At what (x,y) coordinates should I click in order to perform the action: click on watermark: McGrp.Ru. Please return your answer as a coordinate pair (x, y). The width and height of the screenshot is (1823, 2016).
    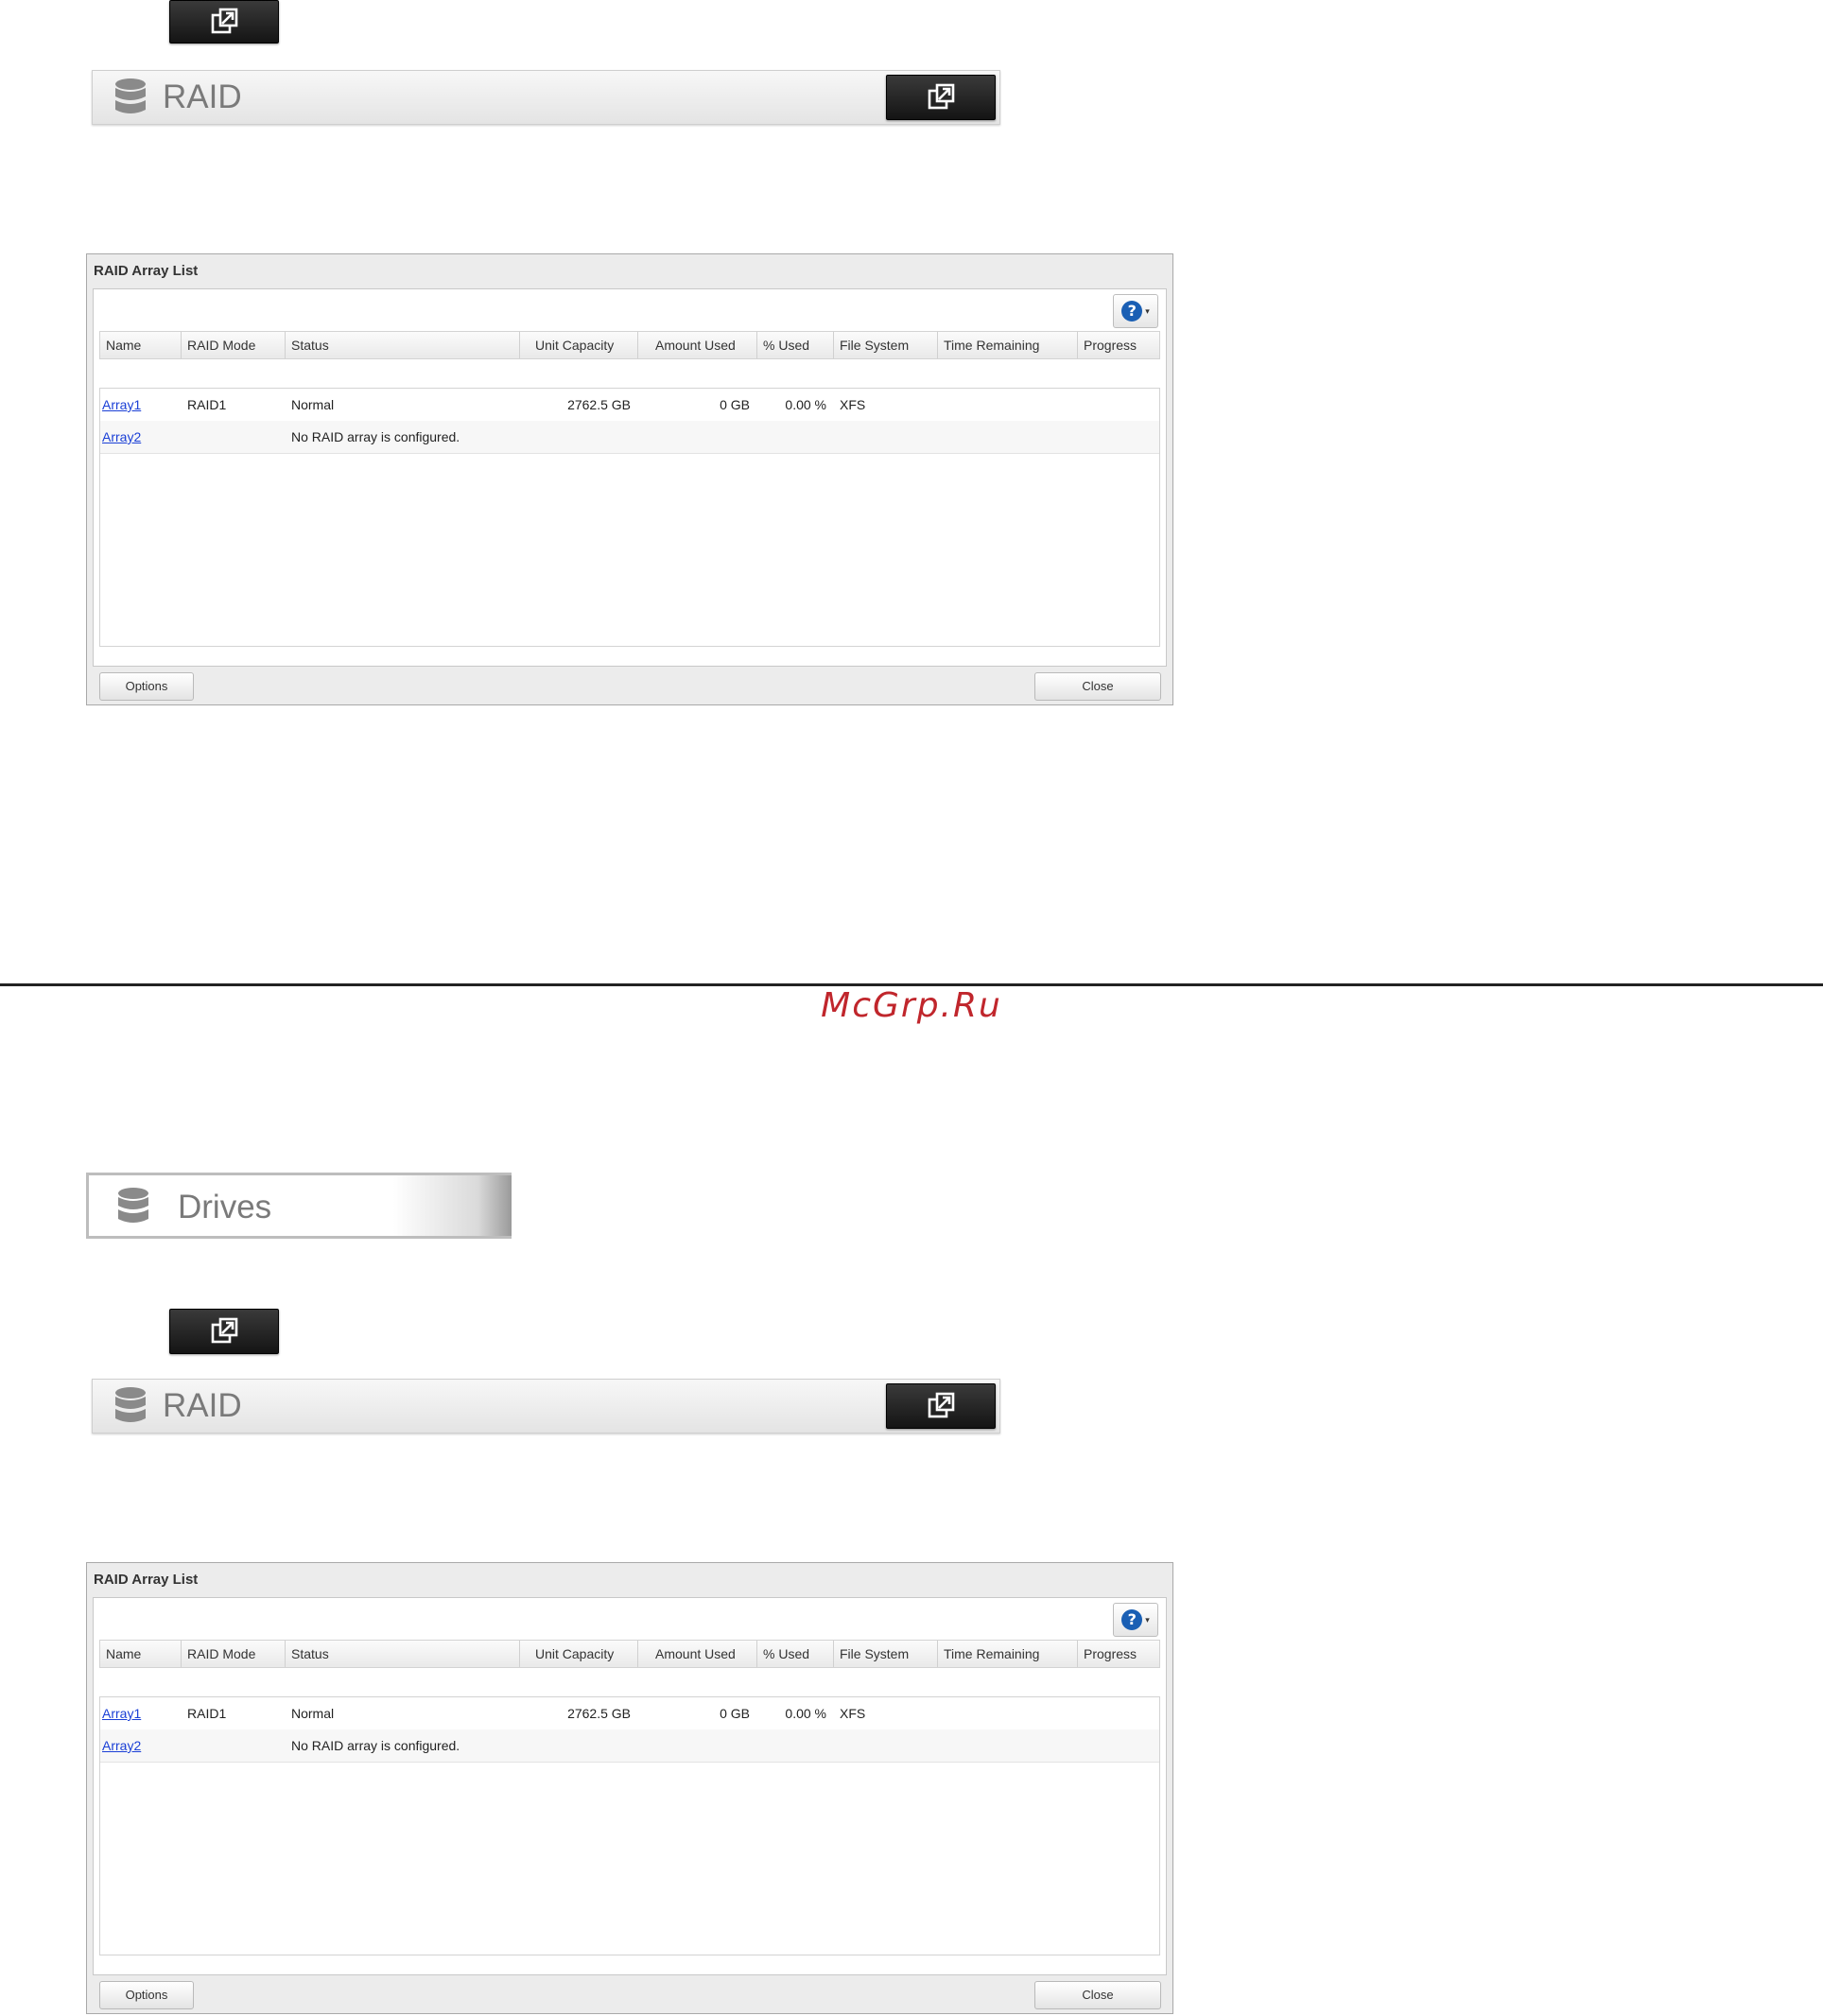
    Looking at the image, I should click on (911, 1006).